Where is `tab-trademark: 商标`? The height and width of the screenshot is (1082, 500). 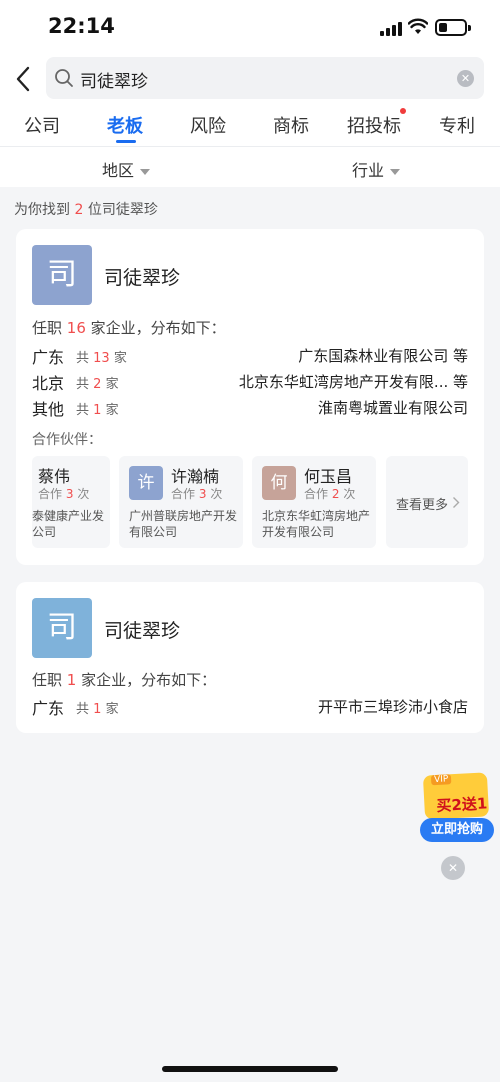
tab-trademark: 商标 is located at coordinates (291, 125).